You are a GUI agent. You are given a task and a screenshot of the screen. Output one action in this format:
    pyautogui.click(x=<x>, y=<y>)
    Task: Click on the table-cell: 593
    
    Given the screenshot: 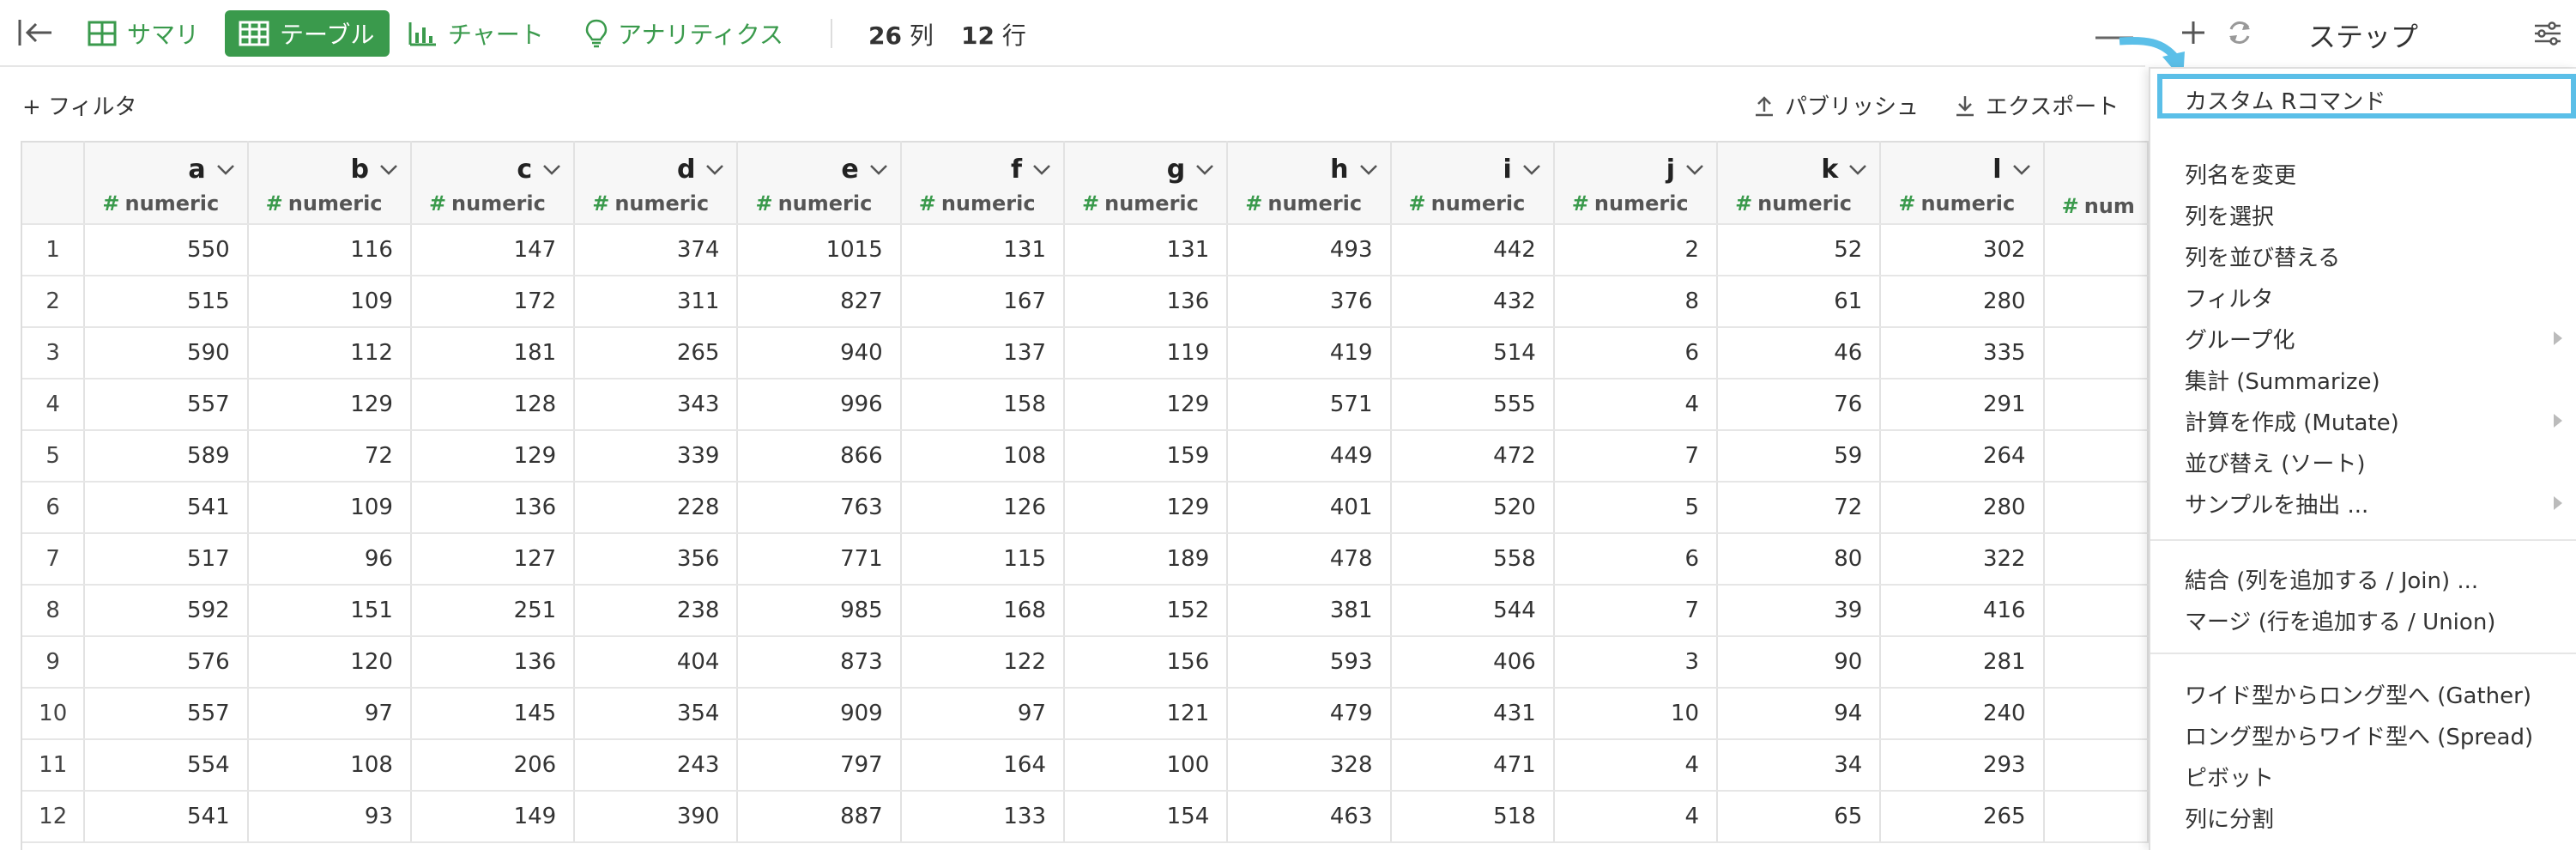 What is the action you would take?
    pyautogui.click(x=1309, y=662)
    